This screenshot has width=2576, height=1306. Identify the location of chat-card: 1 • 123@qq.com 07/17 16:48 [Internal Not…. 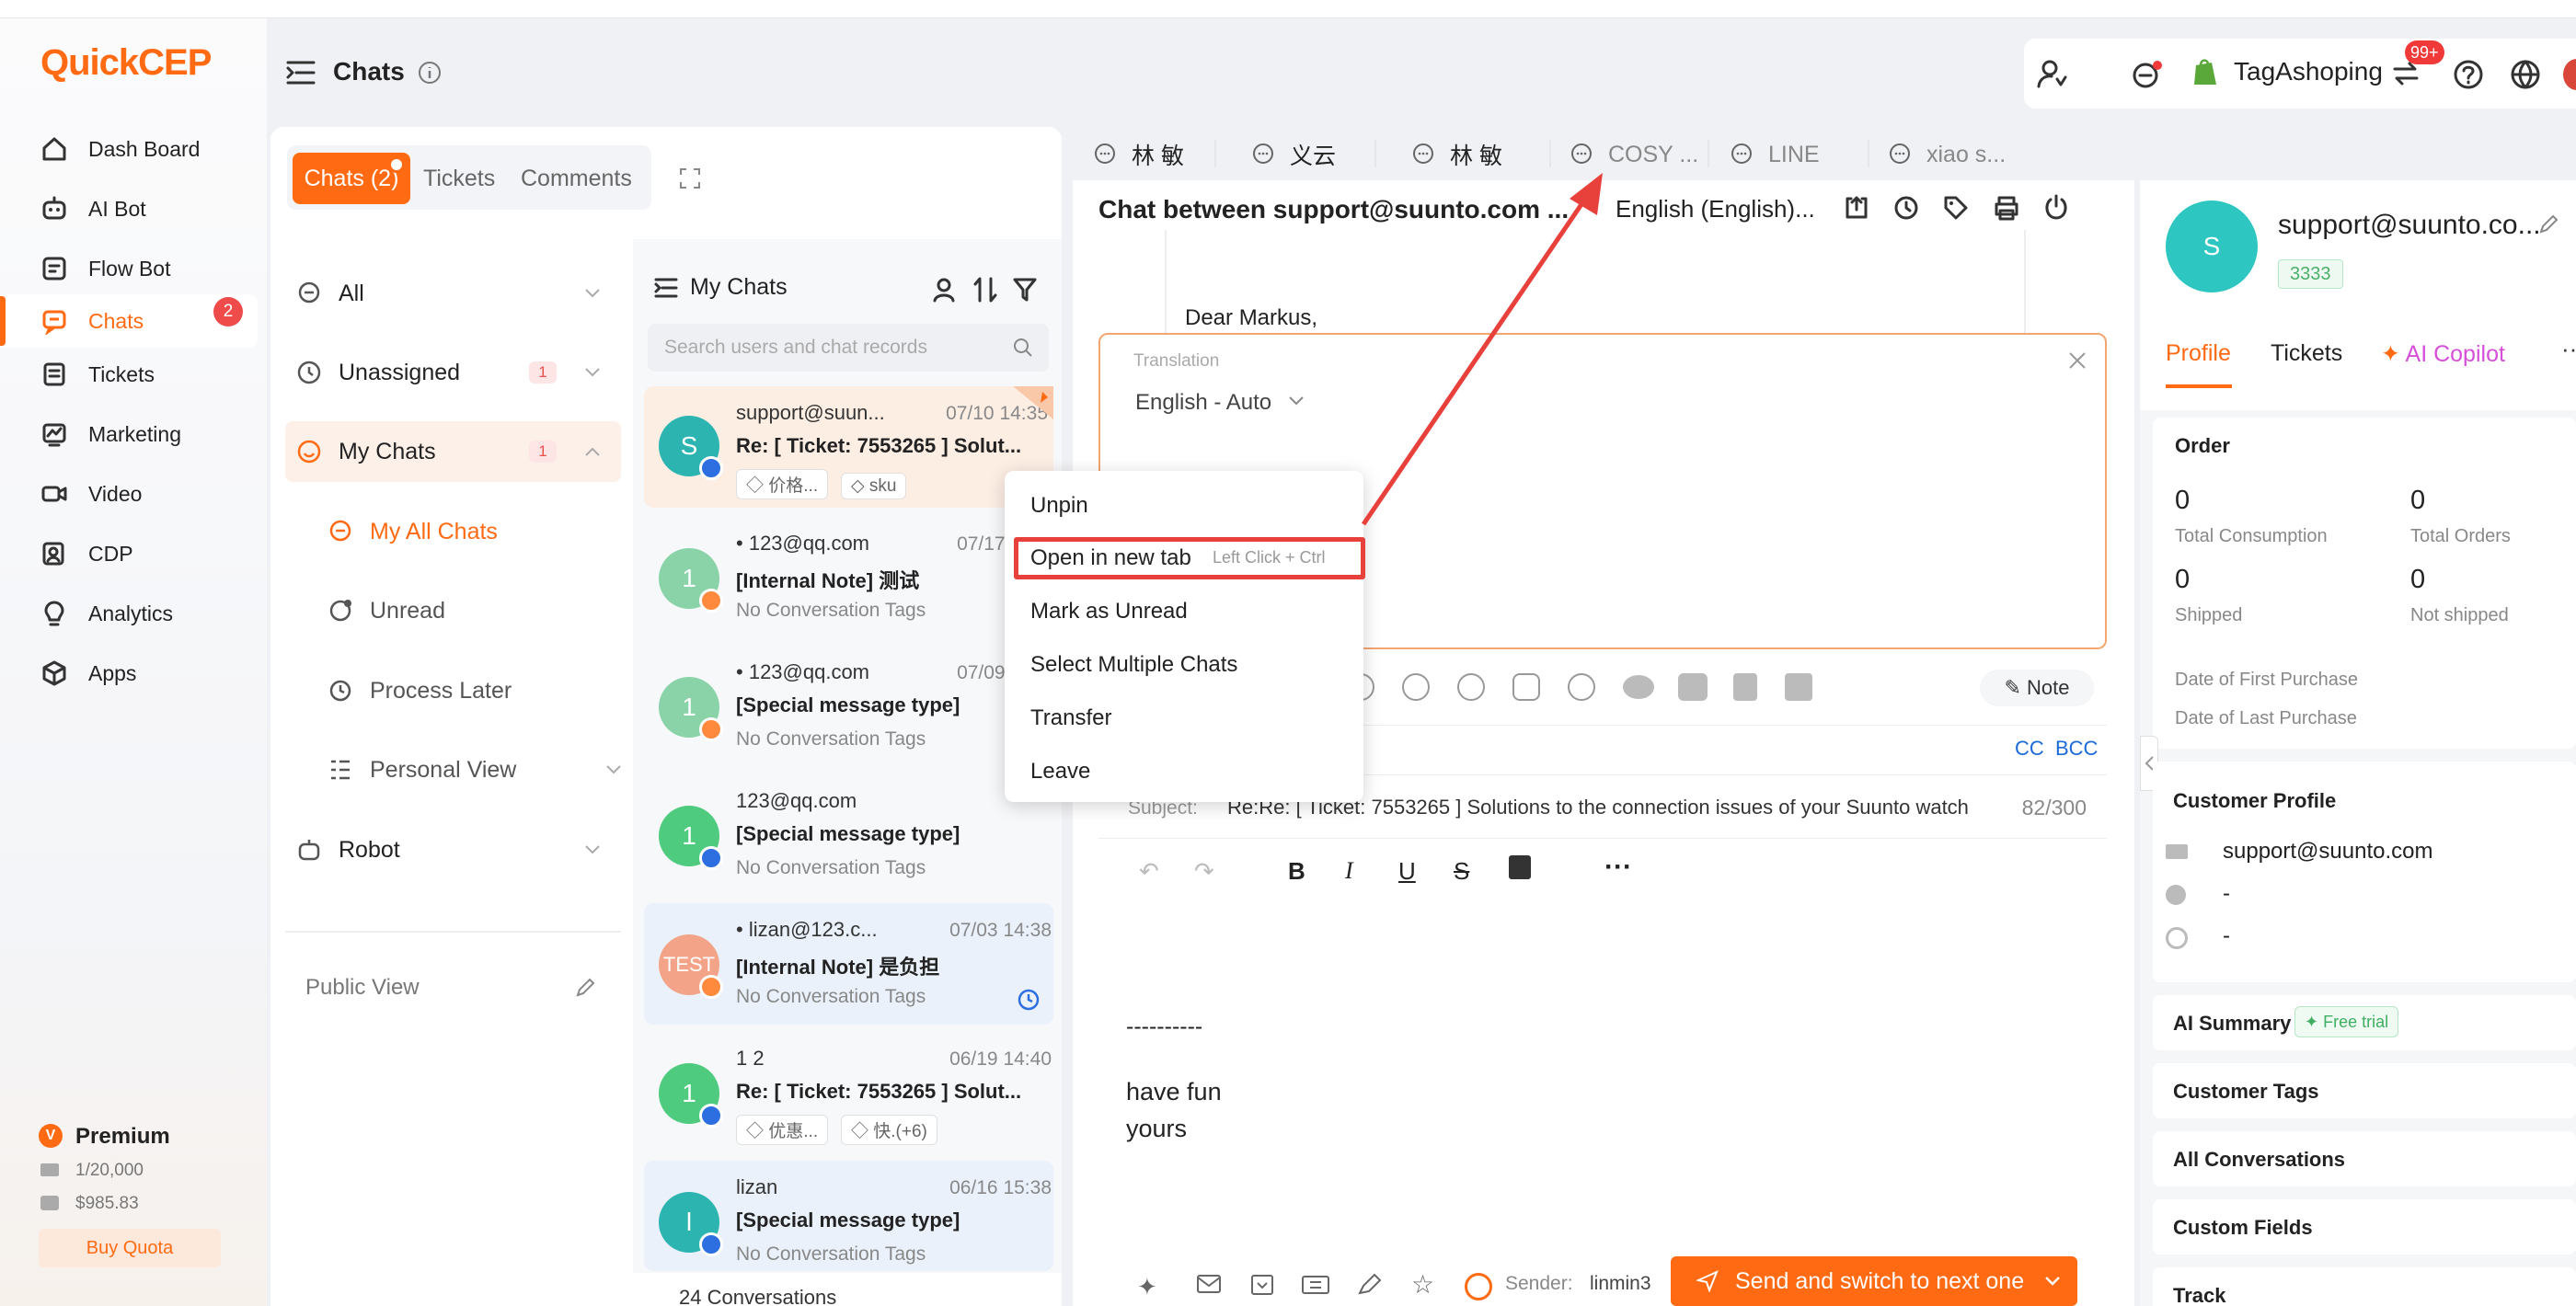
(851, 578).